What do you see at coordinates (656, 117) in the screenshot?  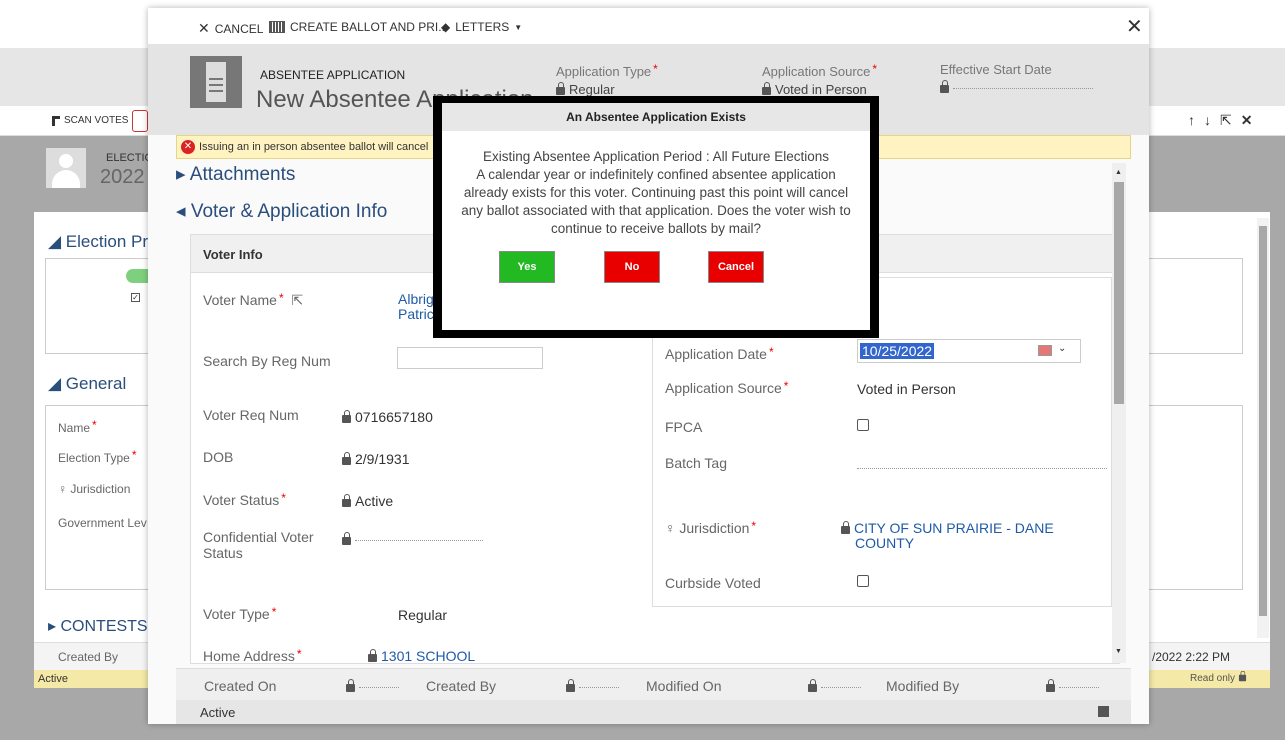 I see `dialog-title: An Absentee Application Exists` at bounding box center [656, 117].